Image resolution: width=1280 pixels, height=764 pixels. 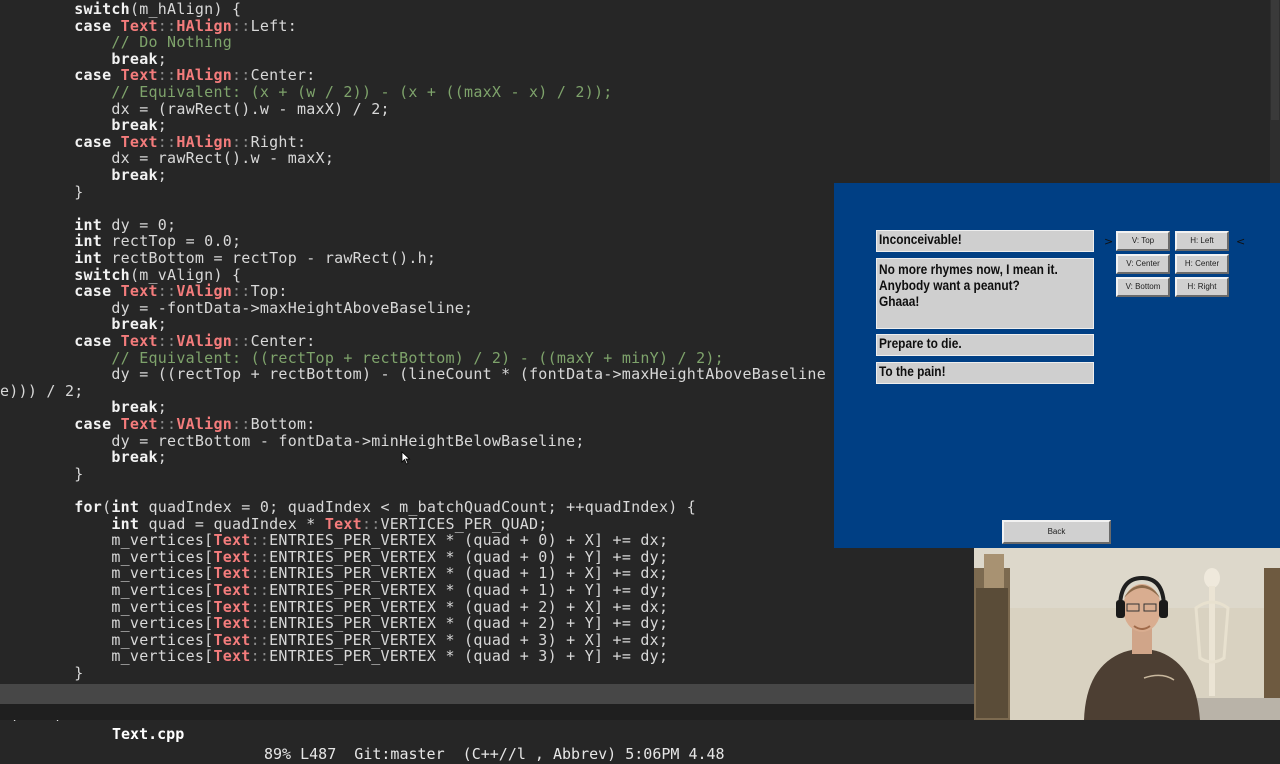 I want to click on h-left-button: H: Left, so click(x=1202, y=241).